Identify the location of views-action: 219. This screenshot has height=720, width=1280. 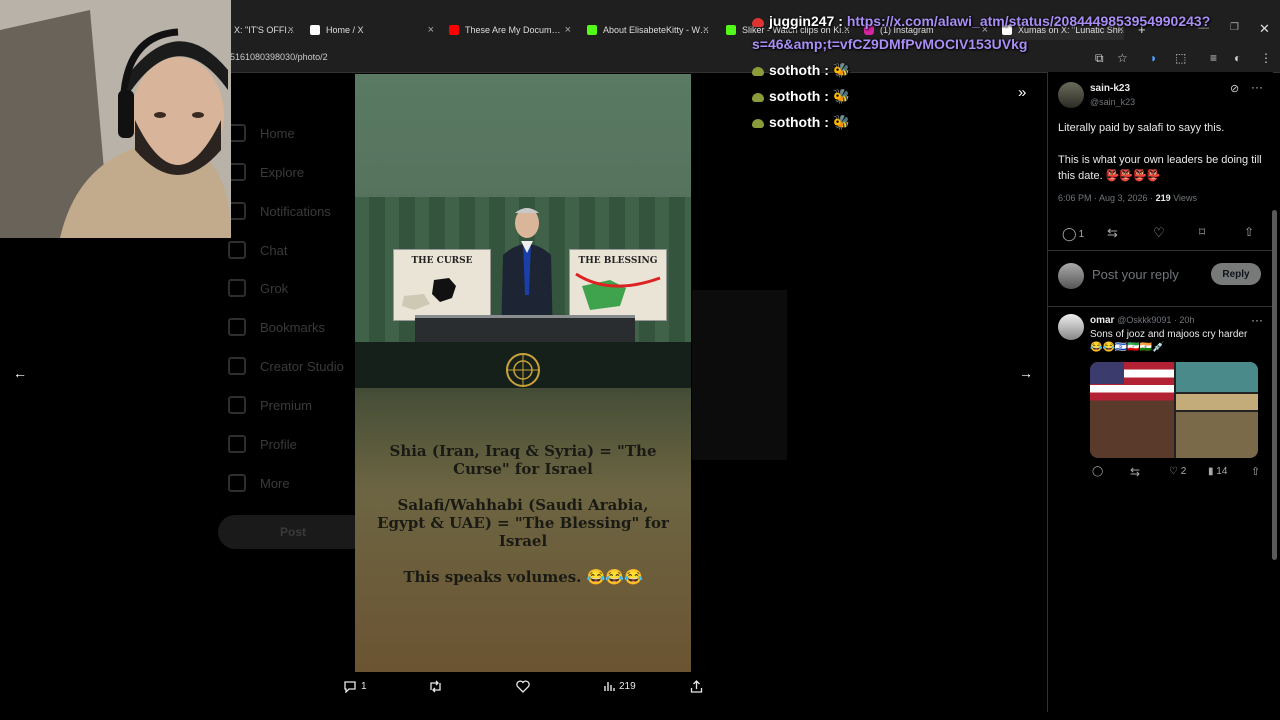
(619, 686).